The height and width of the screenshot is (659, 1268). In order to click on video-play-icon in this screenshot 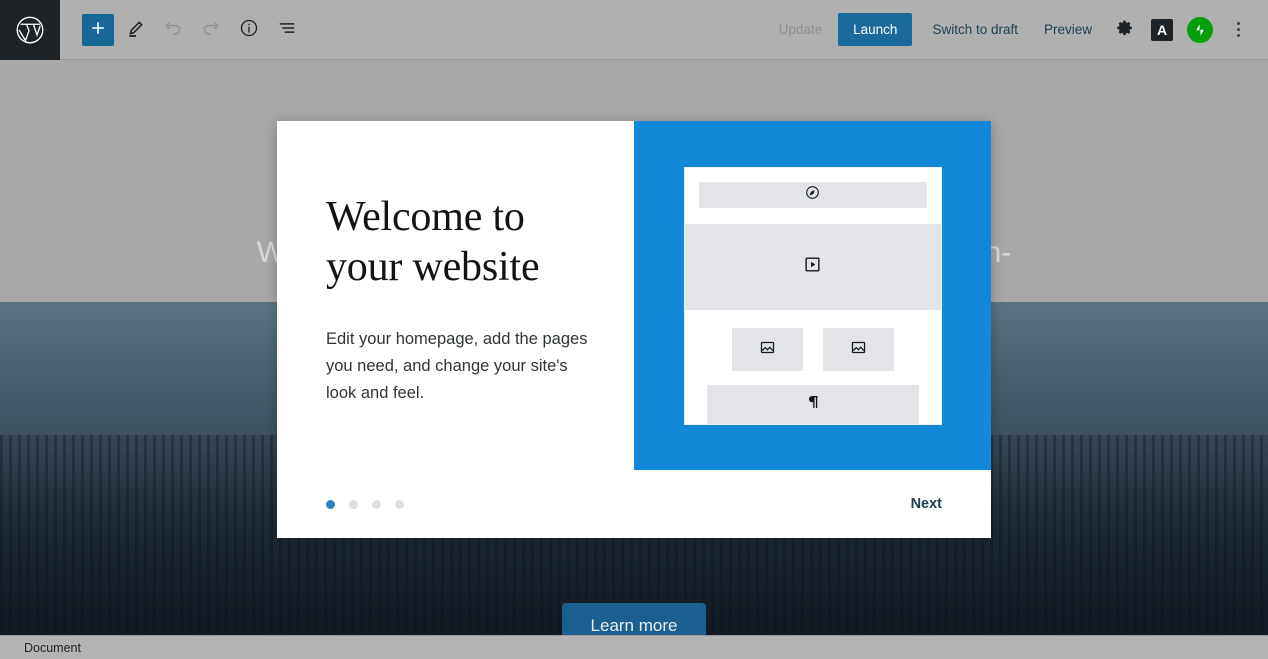, I will do `click(812, 267)`.